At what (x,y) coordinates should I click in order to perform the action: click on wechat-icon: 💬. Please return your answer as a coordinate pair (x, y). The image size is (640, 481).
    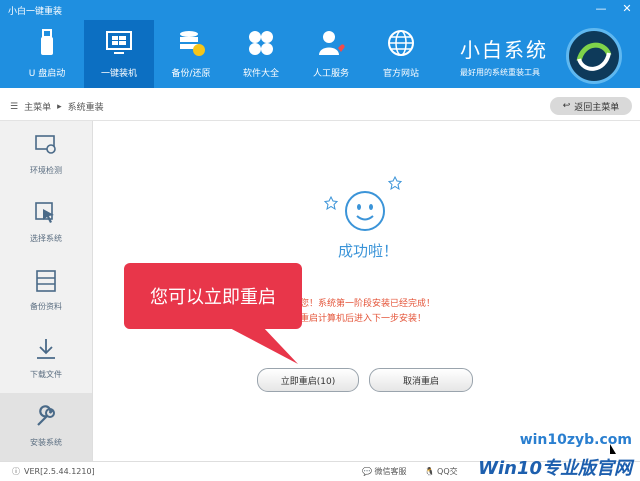
    Looking at the image, I should click on (367, 471).